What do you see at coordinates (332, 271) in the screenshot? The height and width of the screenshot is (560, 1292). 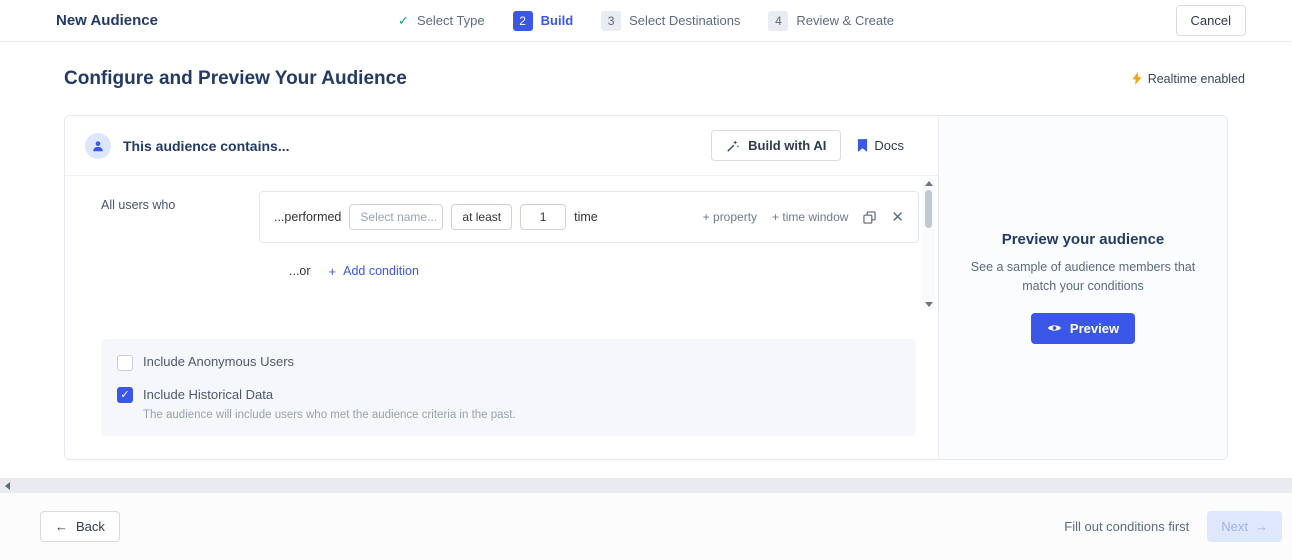 I see `plus-icon: +` at bounding box center [332, 271].